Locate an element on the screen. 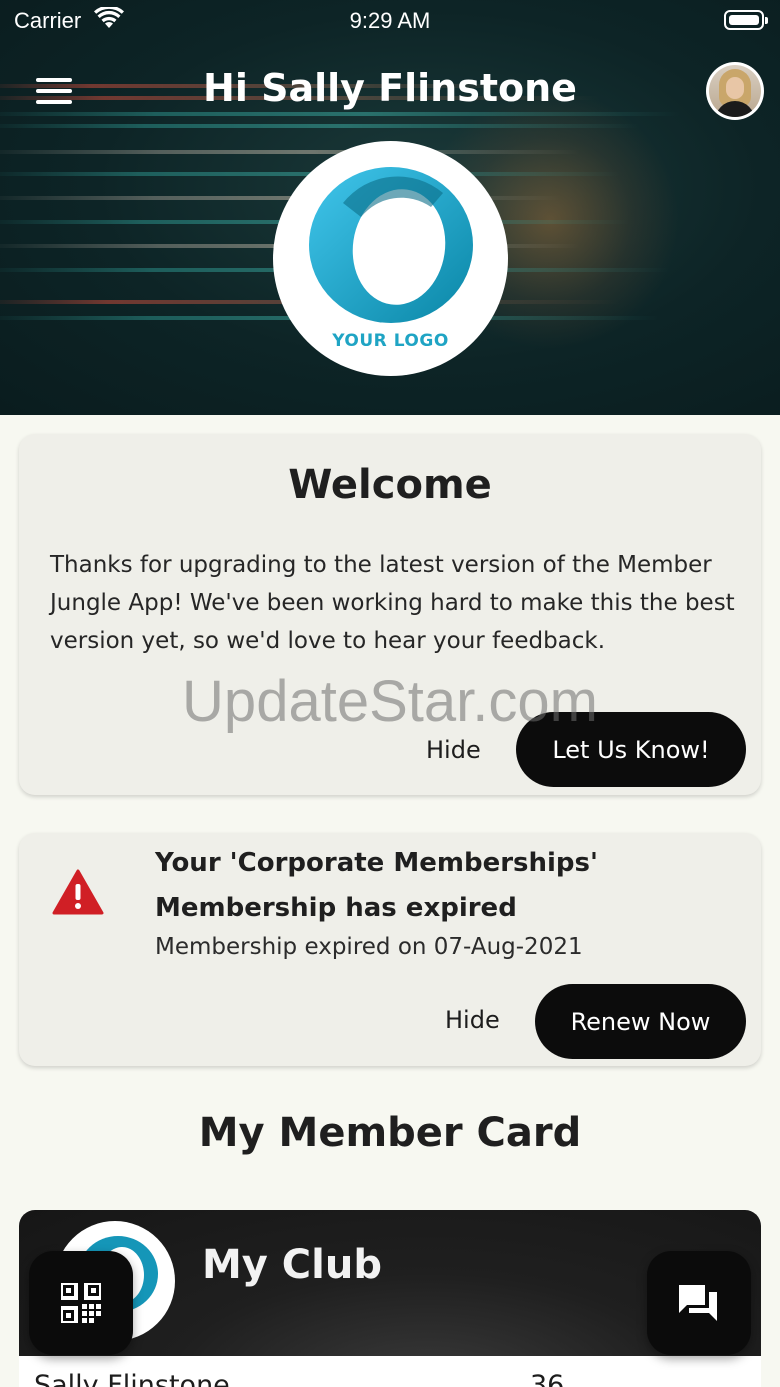 The image size is (780, 1387). member-name: Sally Flinstone is located at coordinates (132, 1378).